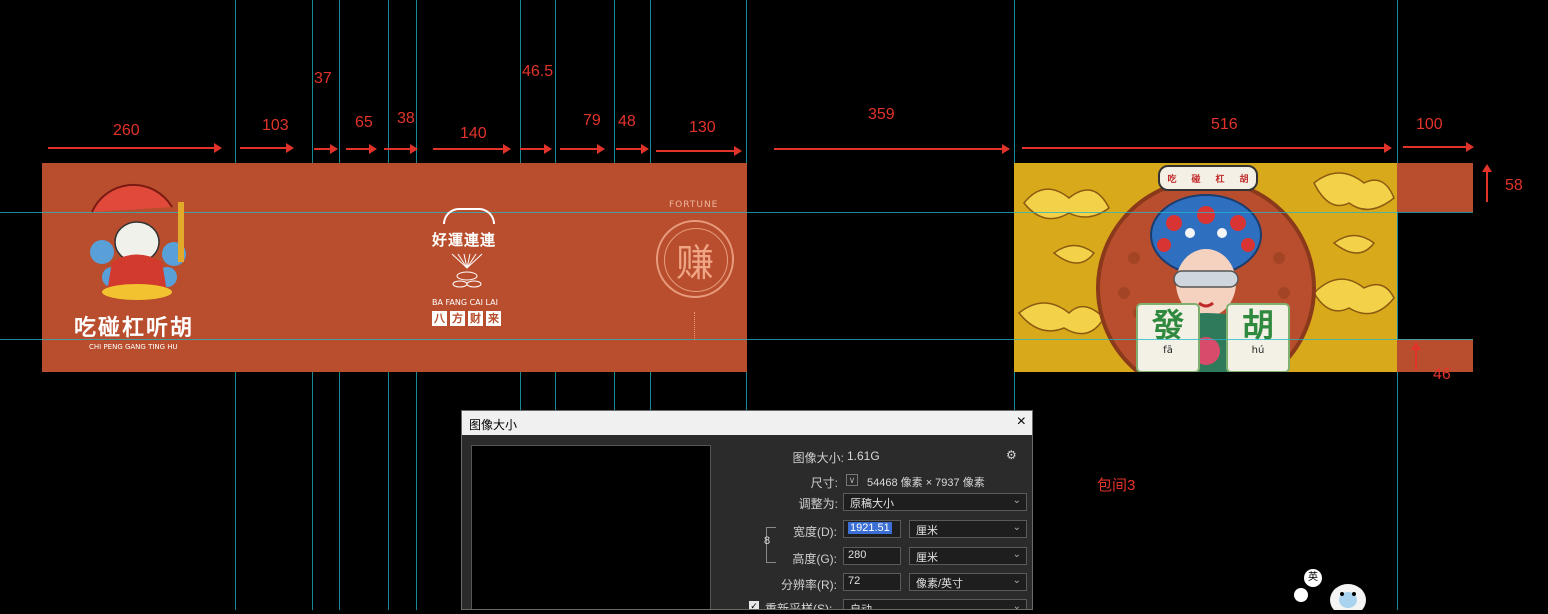 The image size is (1548, 614). I want to click on resolution-label: 分辨率(R):, so click(809, 585).